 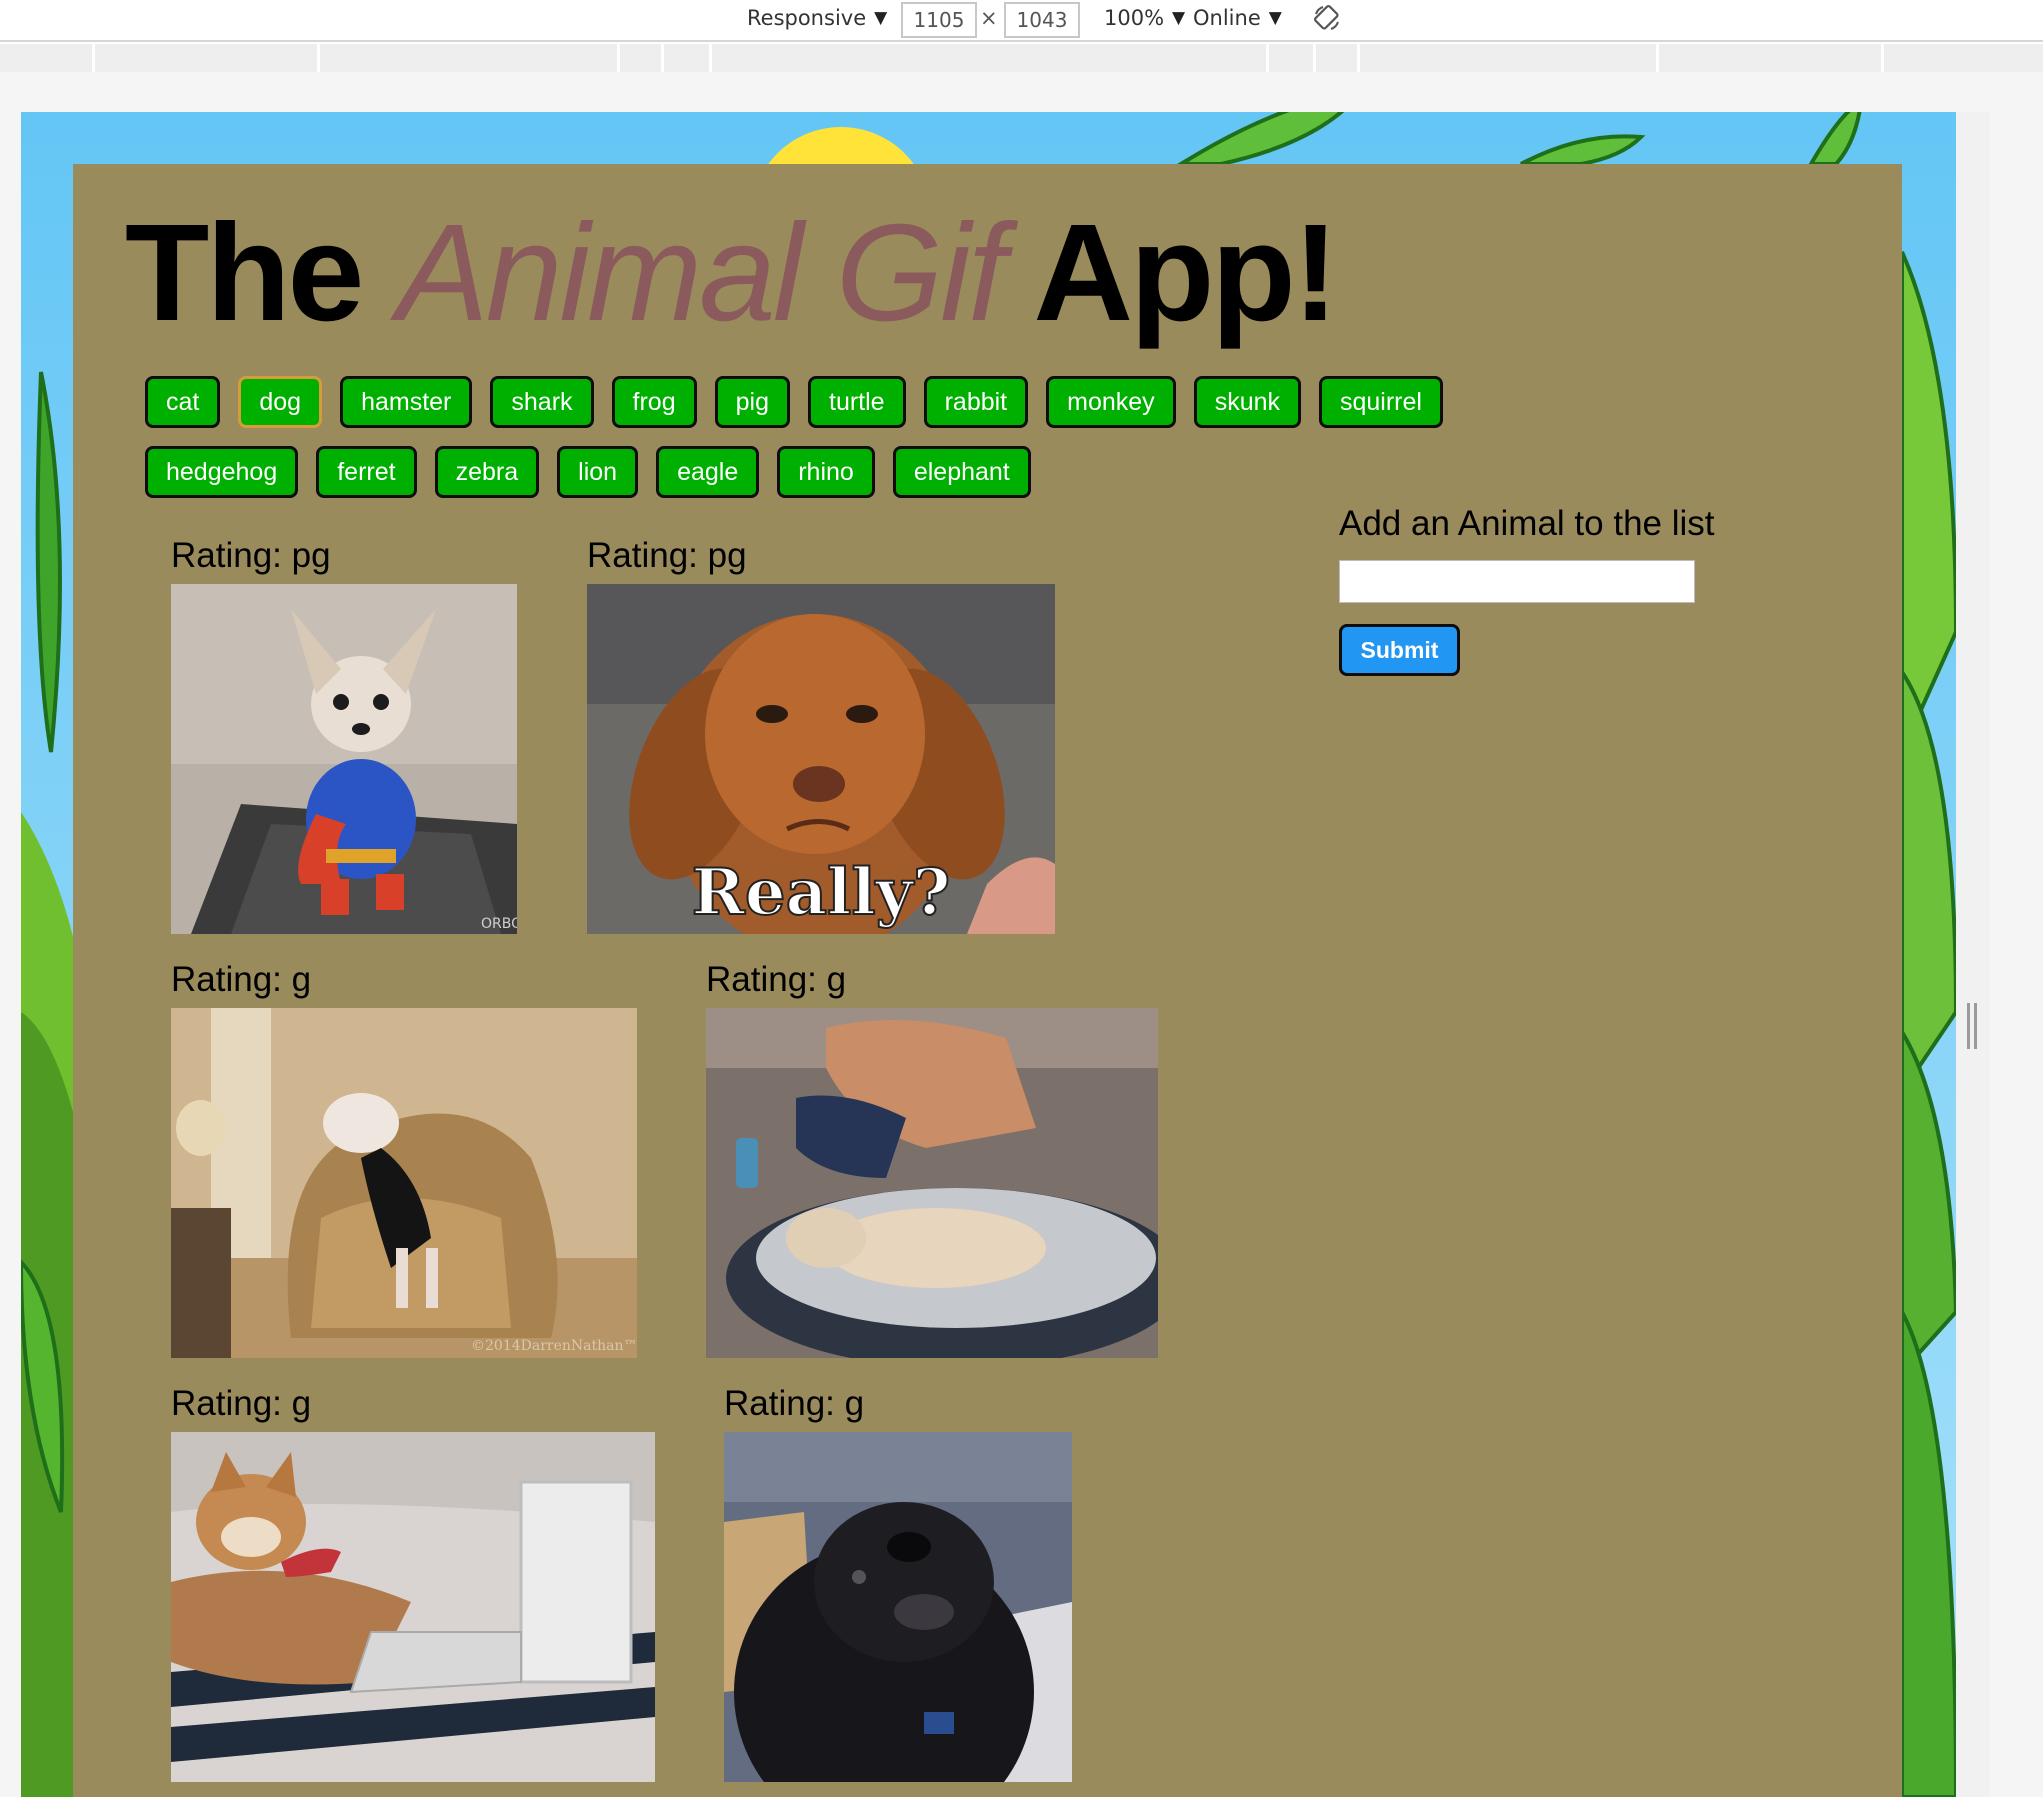 What do you see at coordinates (989, 18) in the screenshot?
I see `times-icon: ×` at bounding box center [989, 18].